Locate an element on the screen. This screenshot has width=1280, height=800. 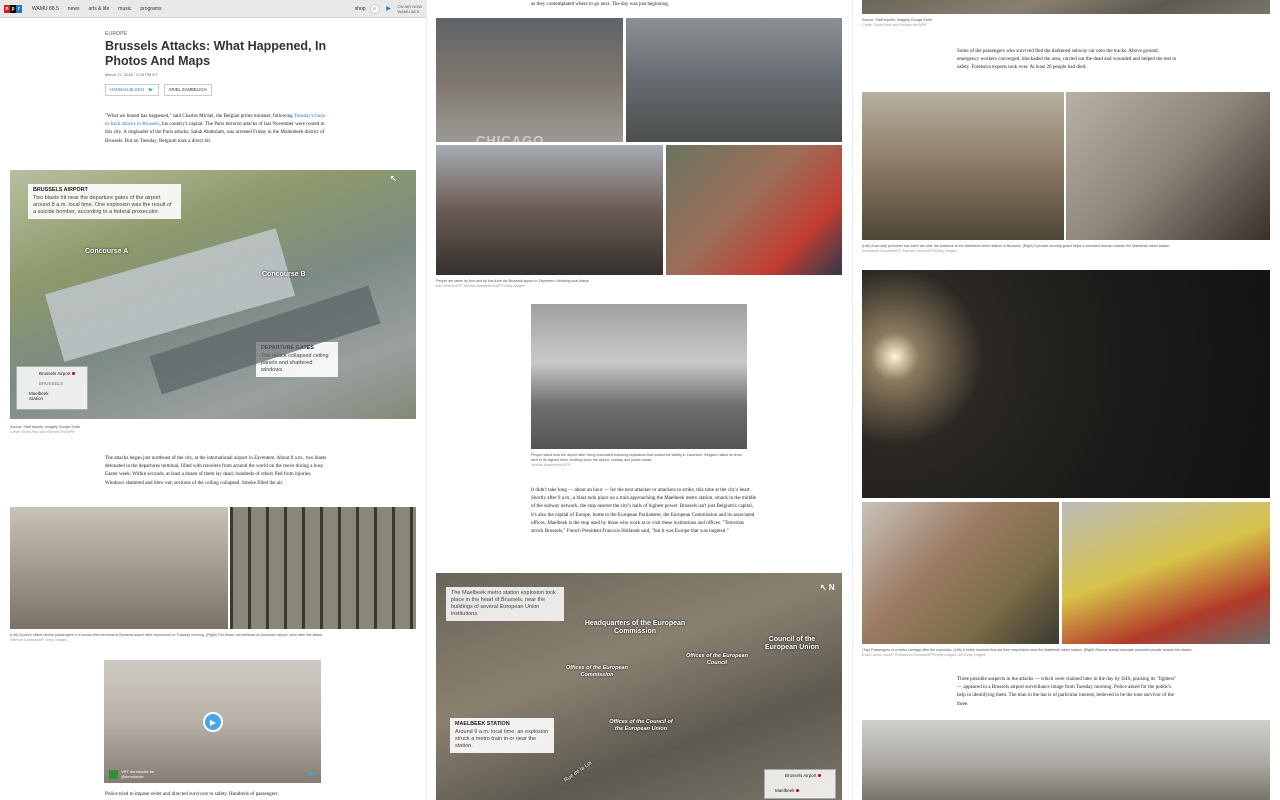
street-label: Rue de la Loi is located at coordinates (578, 772).